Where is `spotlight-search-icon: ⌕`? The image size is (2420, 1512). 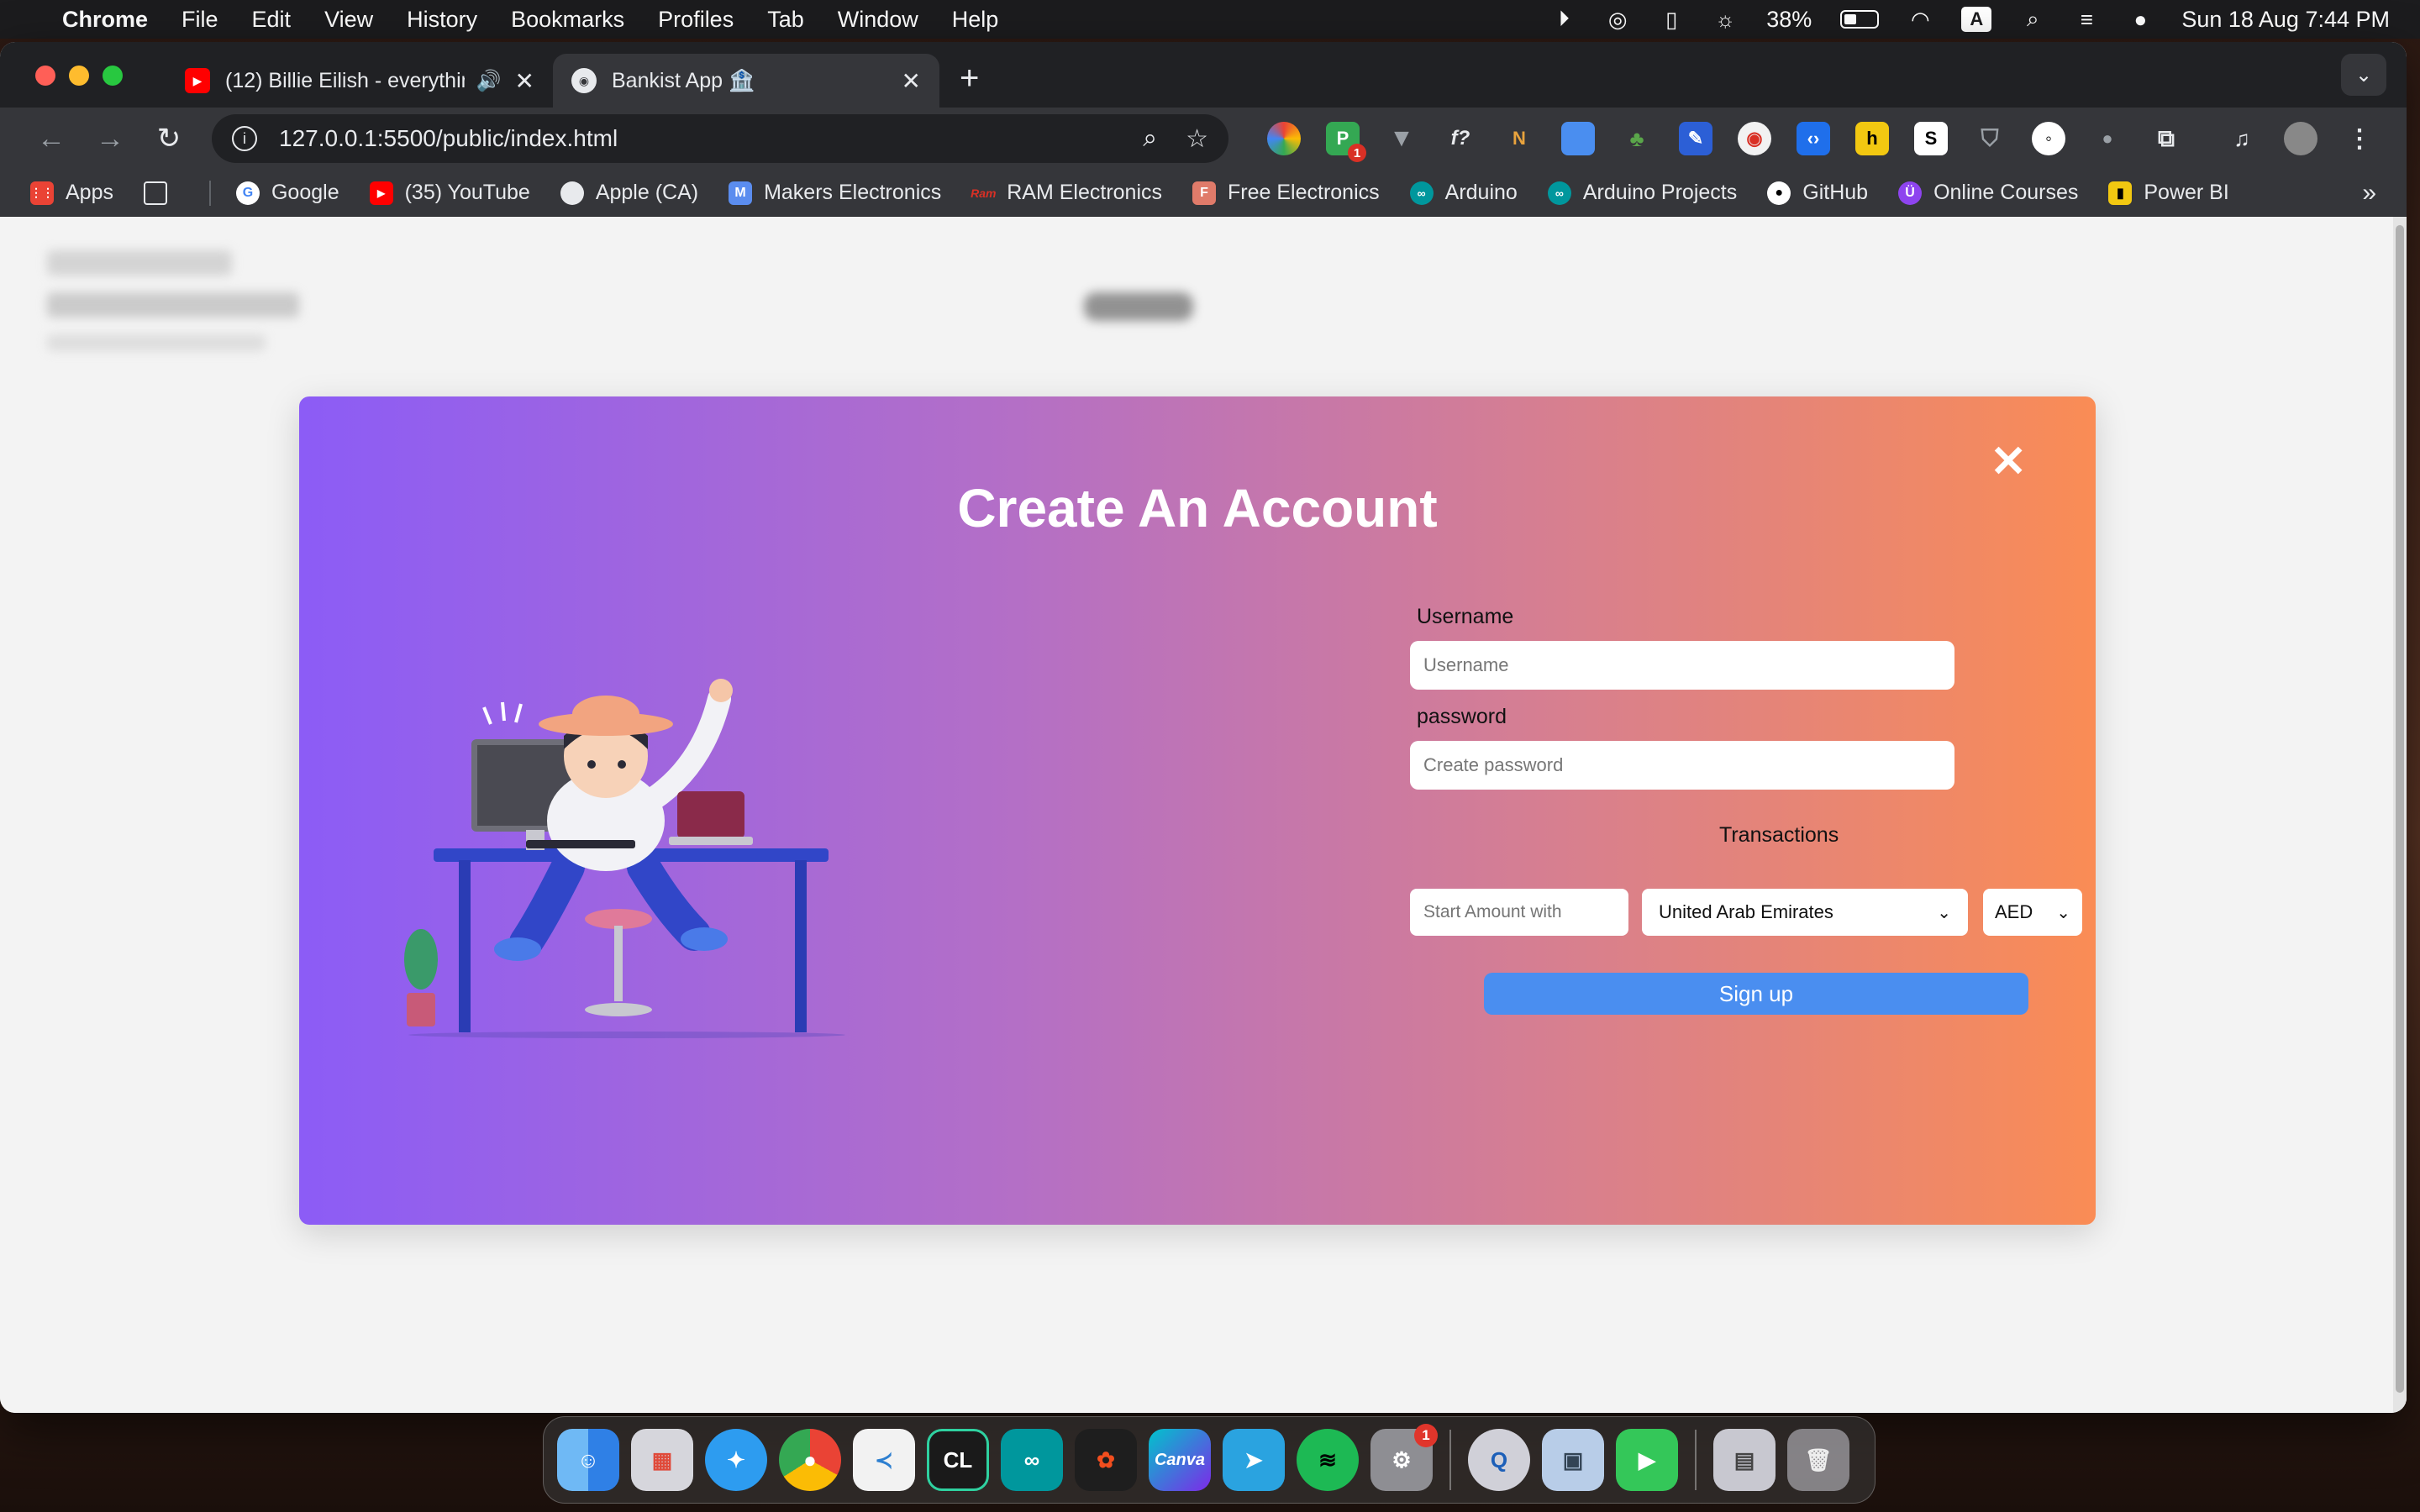
spotlight-search-icon: ⌕ is located at coordinates (2033, 19).